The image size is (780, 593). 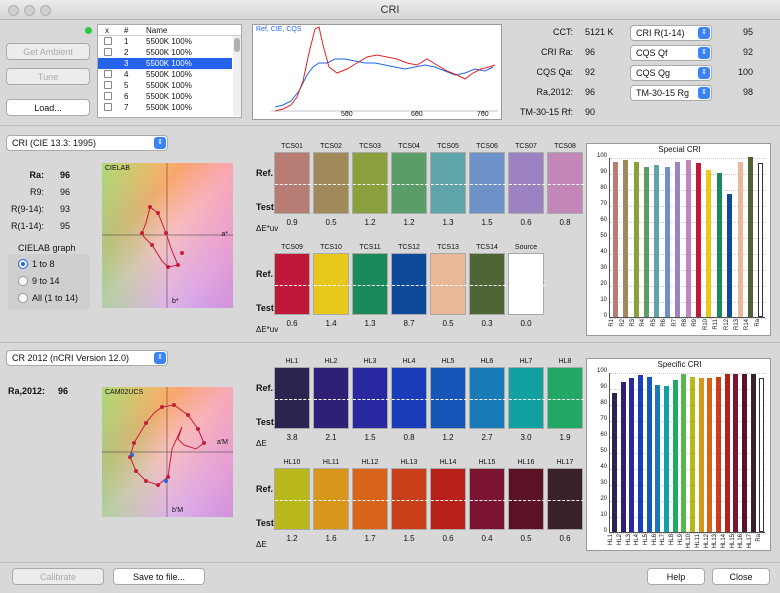 I want to click on metric-select: TM-30-15 Rg ⇕, so click(x=671, y=93).